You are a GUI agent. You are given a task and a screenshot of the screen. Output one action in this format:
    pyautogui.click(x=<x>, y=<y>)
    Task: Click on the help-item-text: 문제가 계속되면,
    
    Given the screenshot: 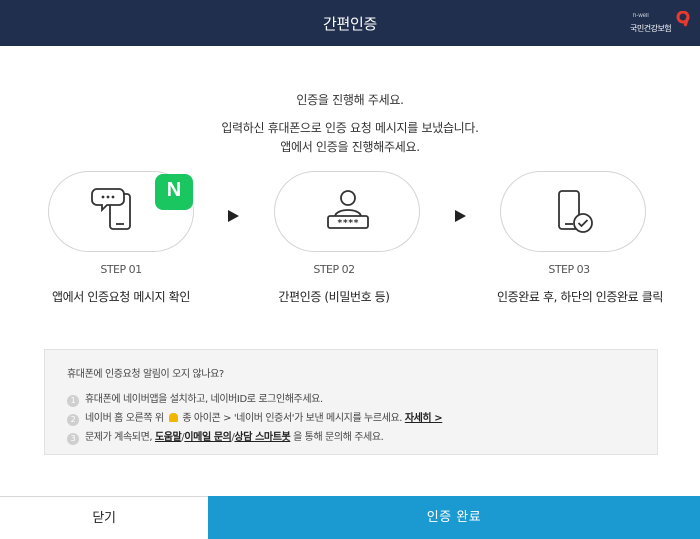 What is the action you would take?
    pyautogui.click(x=119, y=437)
    